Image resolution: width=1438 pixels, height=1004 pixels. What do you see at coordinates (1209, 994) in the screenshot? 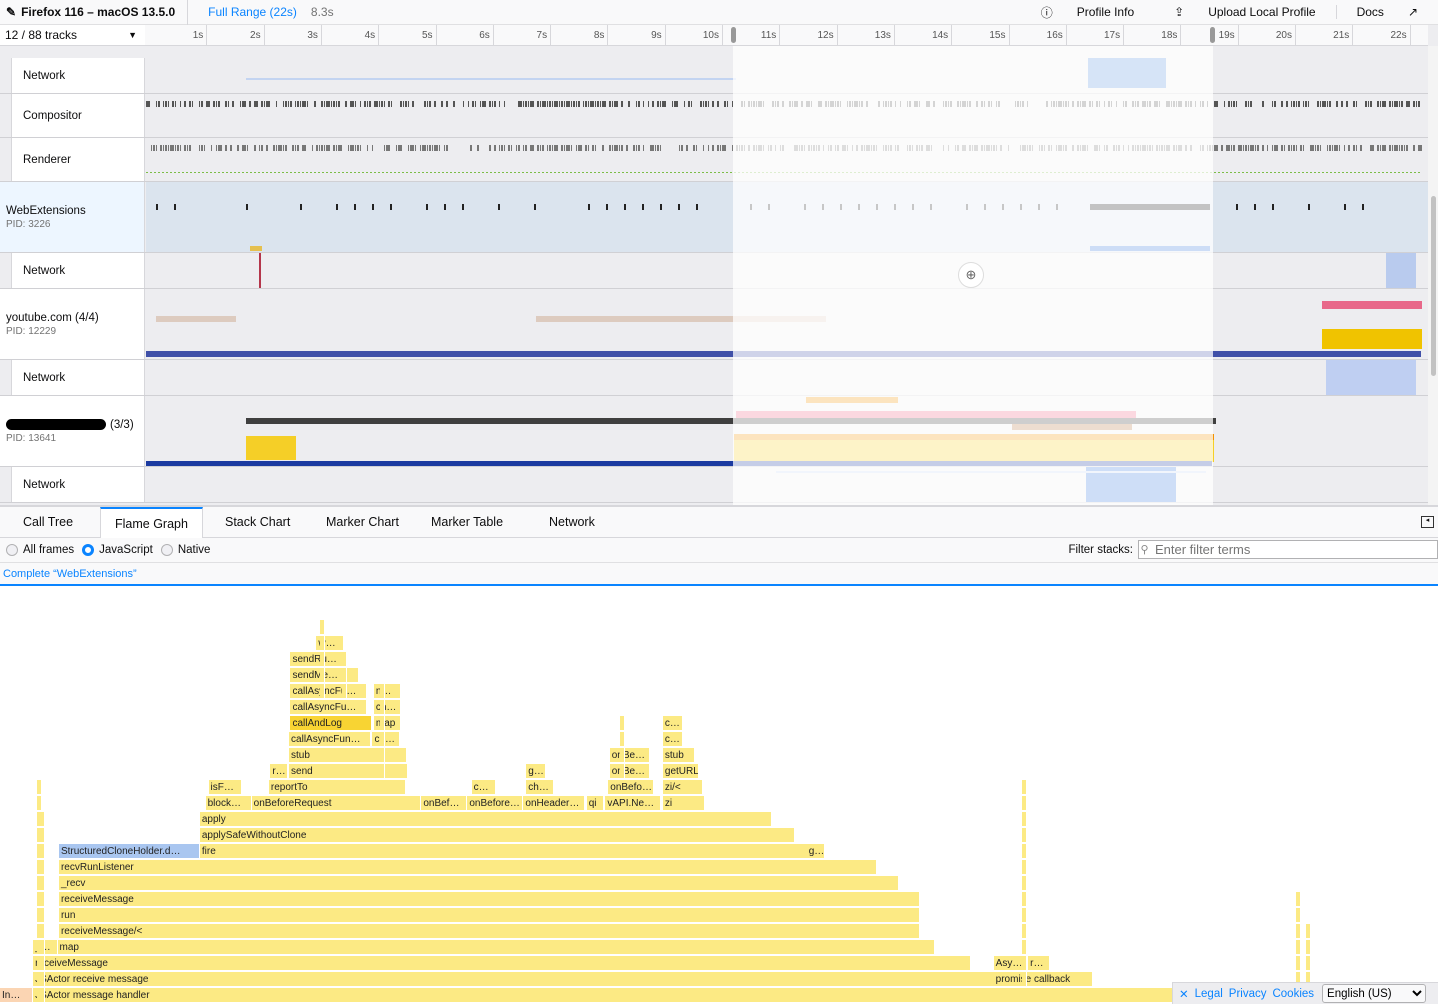
I see `legal-link: Legal` at bounding box center [1209, 994].